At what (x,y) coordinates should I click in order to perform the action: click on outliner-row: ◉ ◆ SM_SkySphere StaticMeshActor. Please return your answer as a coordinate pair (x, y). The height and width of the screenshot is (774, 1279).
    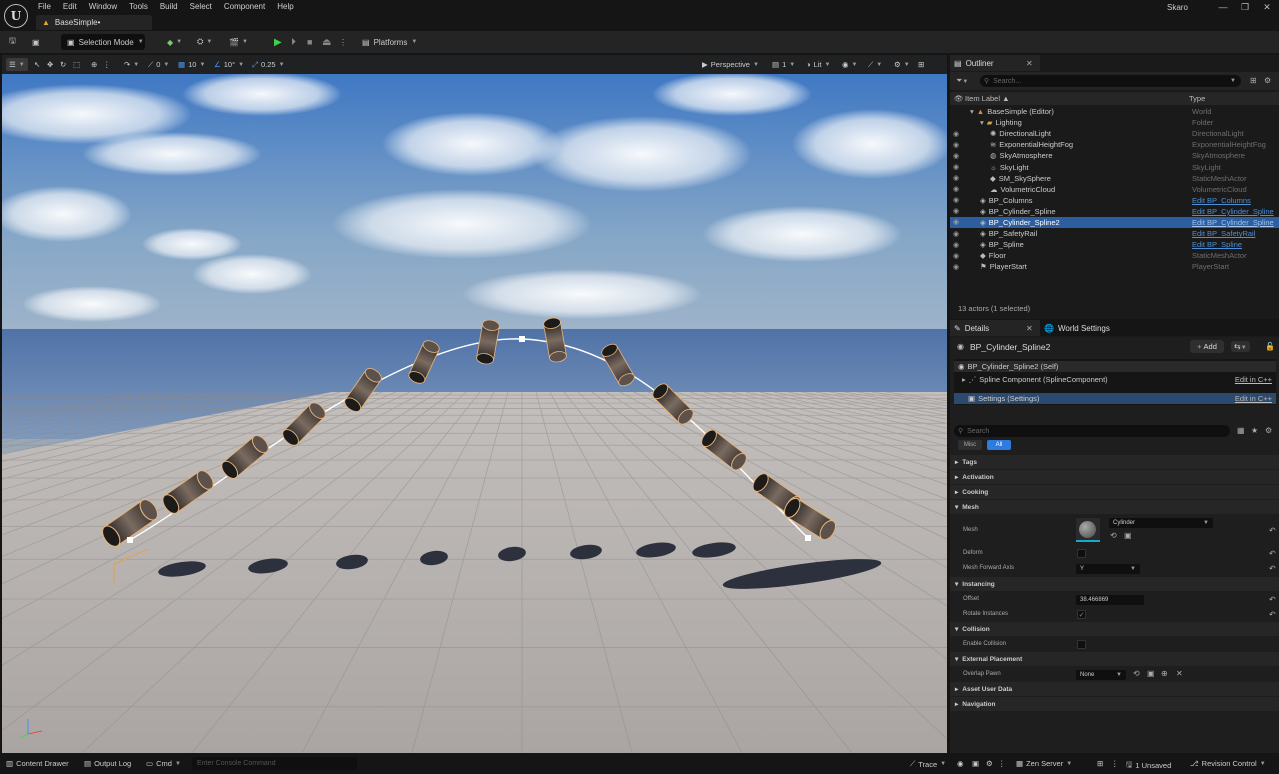
    Looking at the image, I should click on (1114, 178).